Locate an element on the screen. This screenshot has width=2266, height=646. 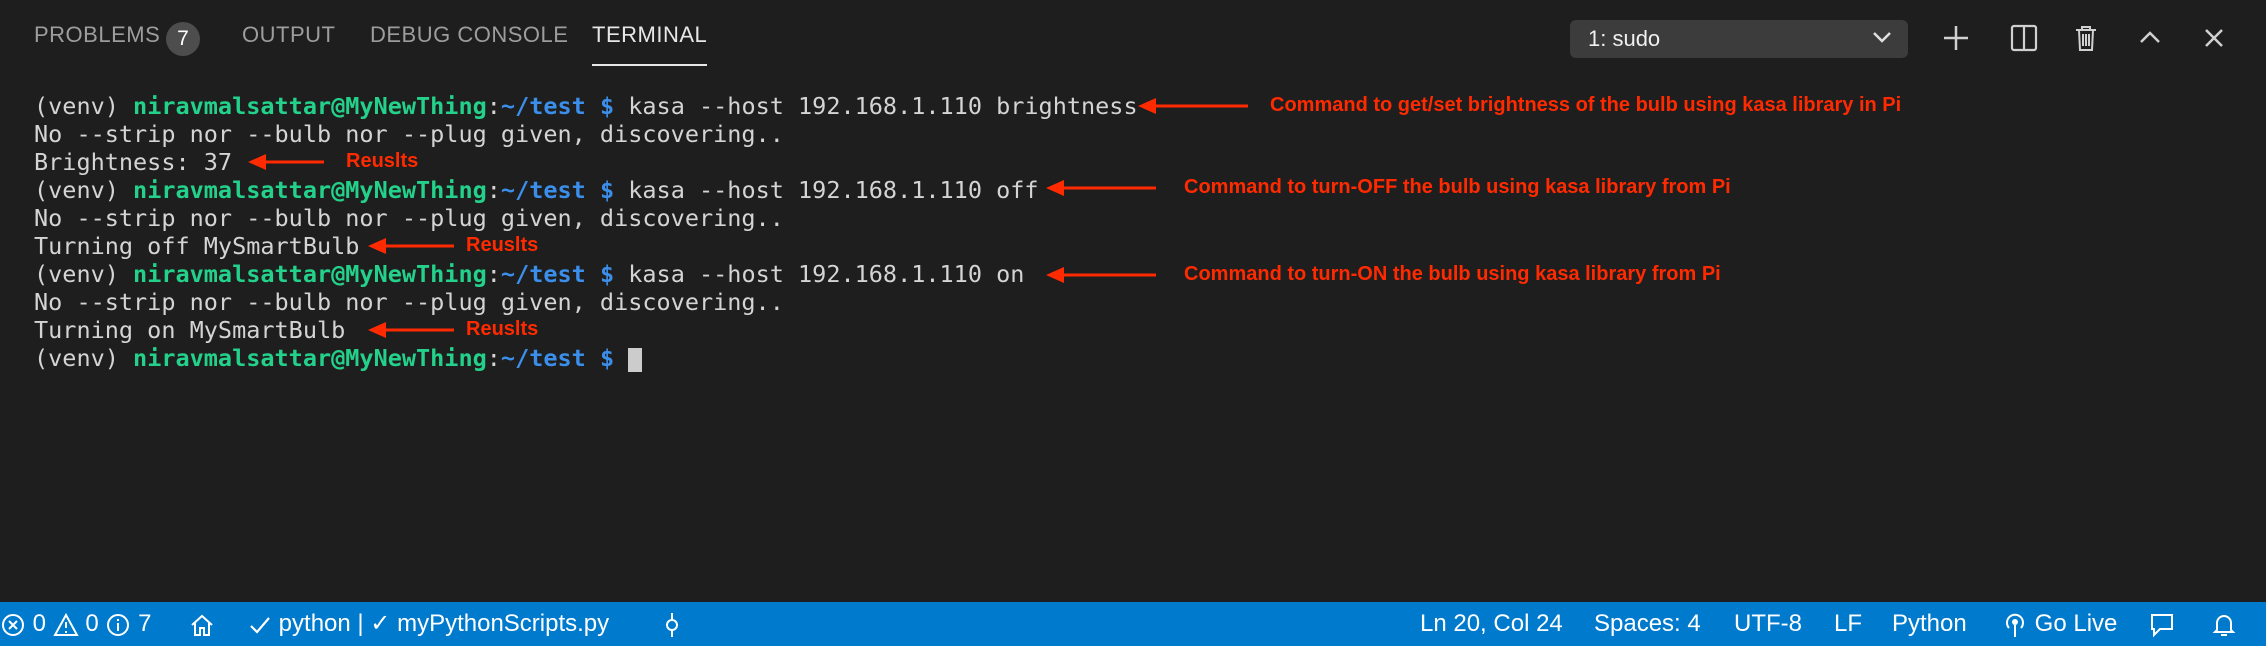
terminal-output-line: Turning on MySmartBulb is located at coordinates (190, 330).